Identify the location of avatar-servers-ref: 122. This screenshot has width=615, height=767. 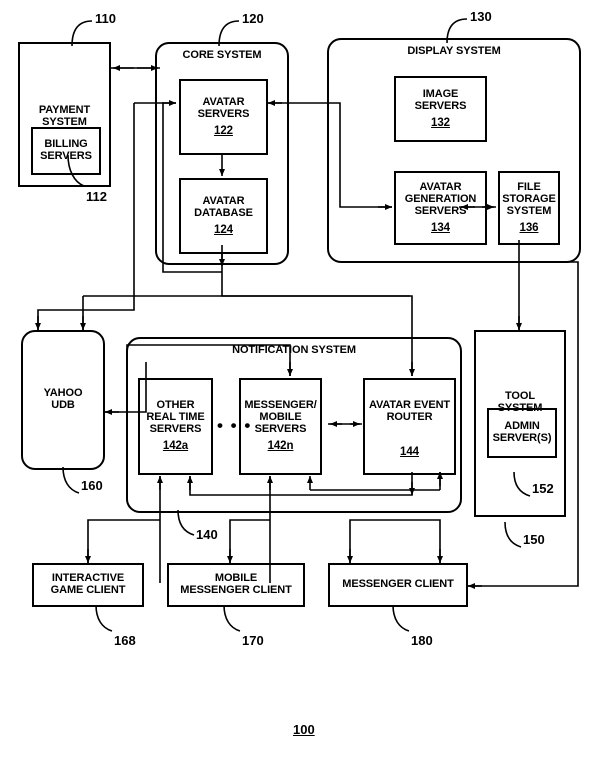
(223, 130).